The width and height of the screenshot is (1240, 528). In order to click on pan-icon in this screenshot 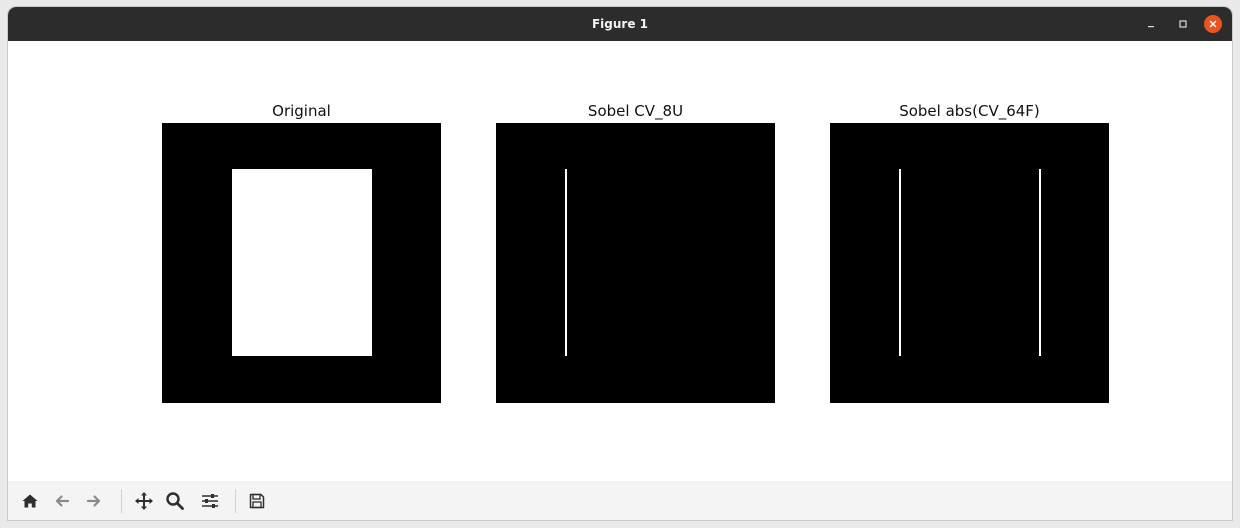, I will do `click(144, 501)`.